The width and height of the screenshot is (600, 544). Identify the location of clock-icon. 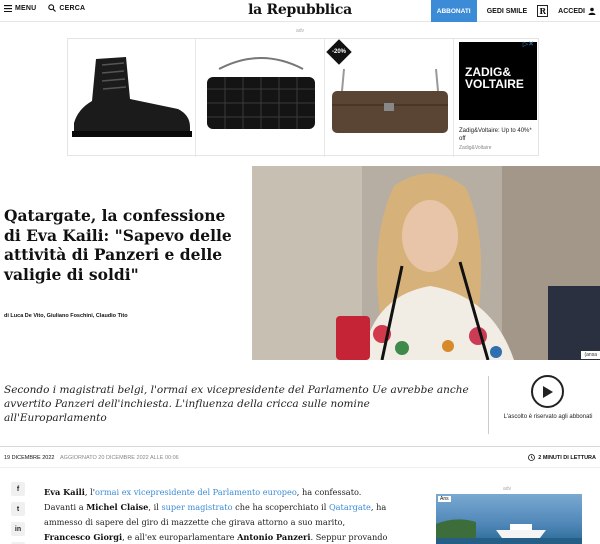
(532, 457).